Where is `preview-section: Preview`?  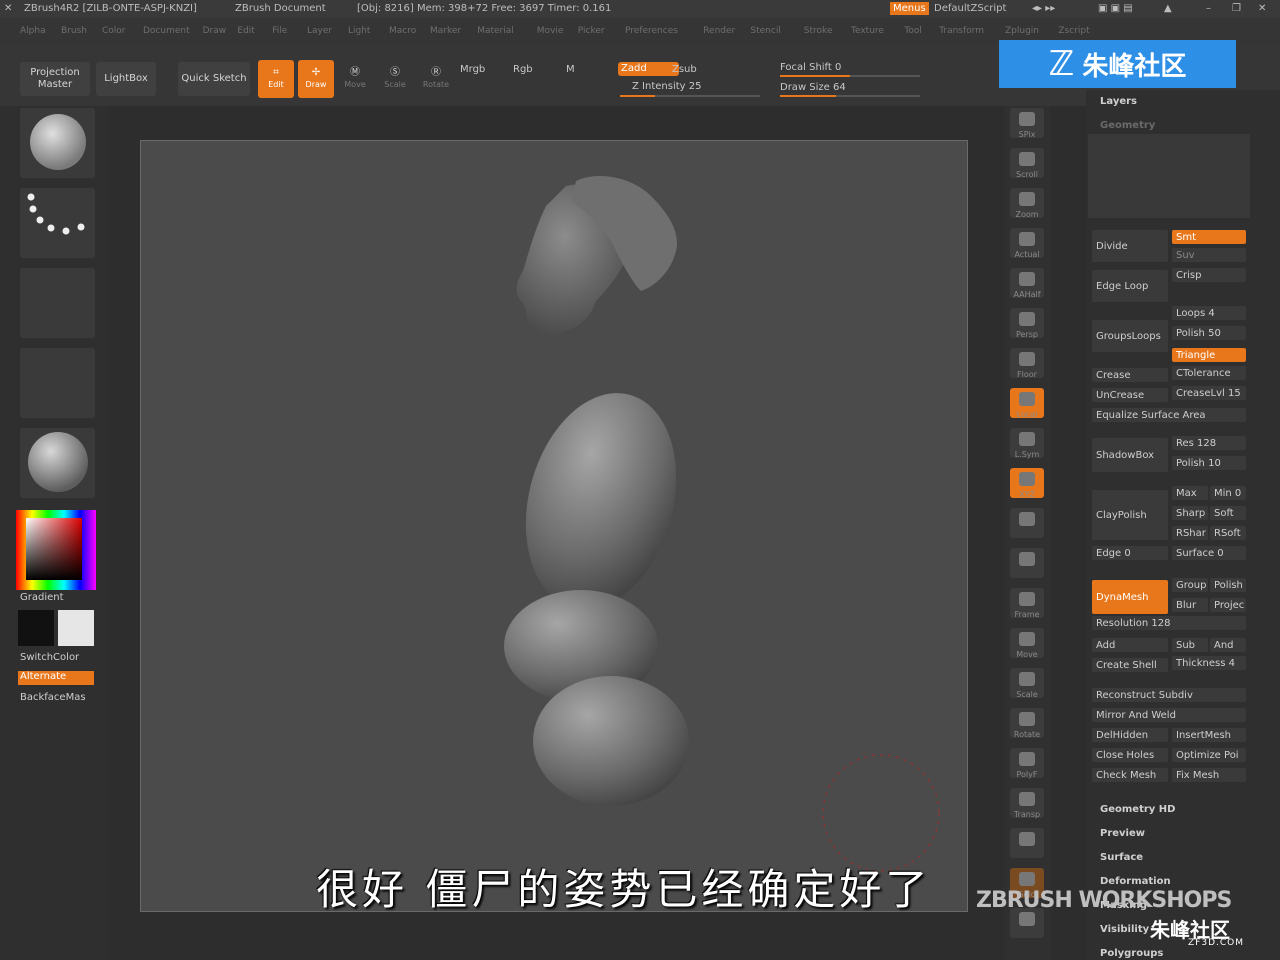 preview-section: Preview is located at coordinates (1122, 833).